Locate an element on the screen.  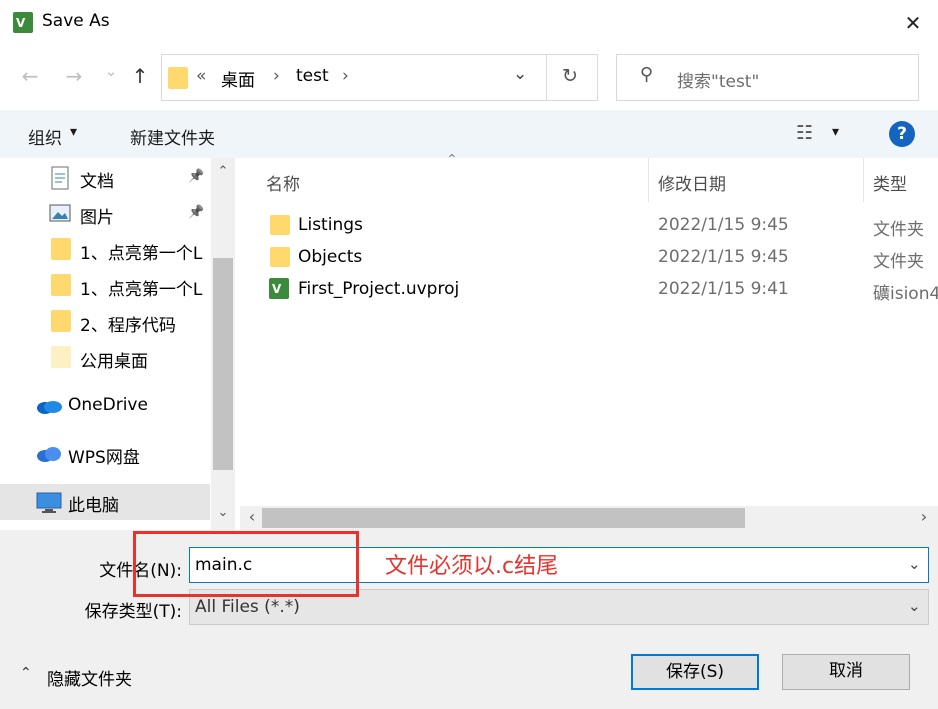
column-header-name: 名称 is located at coordinates (283, 182).